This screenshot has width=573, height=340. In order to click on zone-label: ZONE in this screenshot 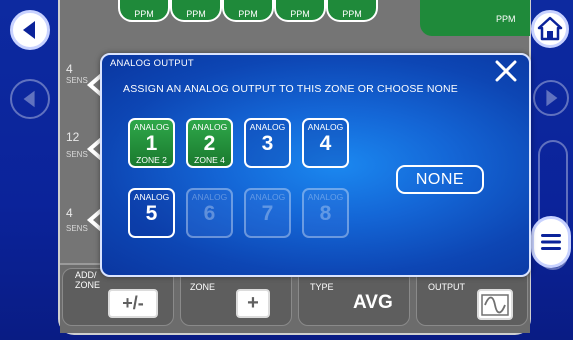, I will do `click(203, 287)`.